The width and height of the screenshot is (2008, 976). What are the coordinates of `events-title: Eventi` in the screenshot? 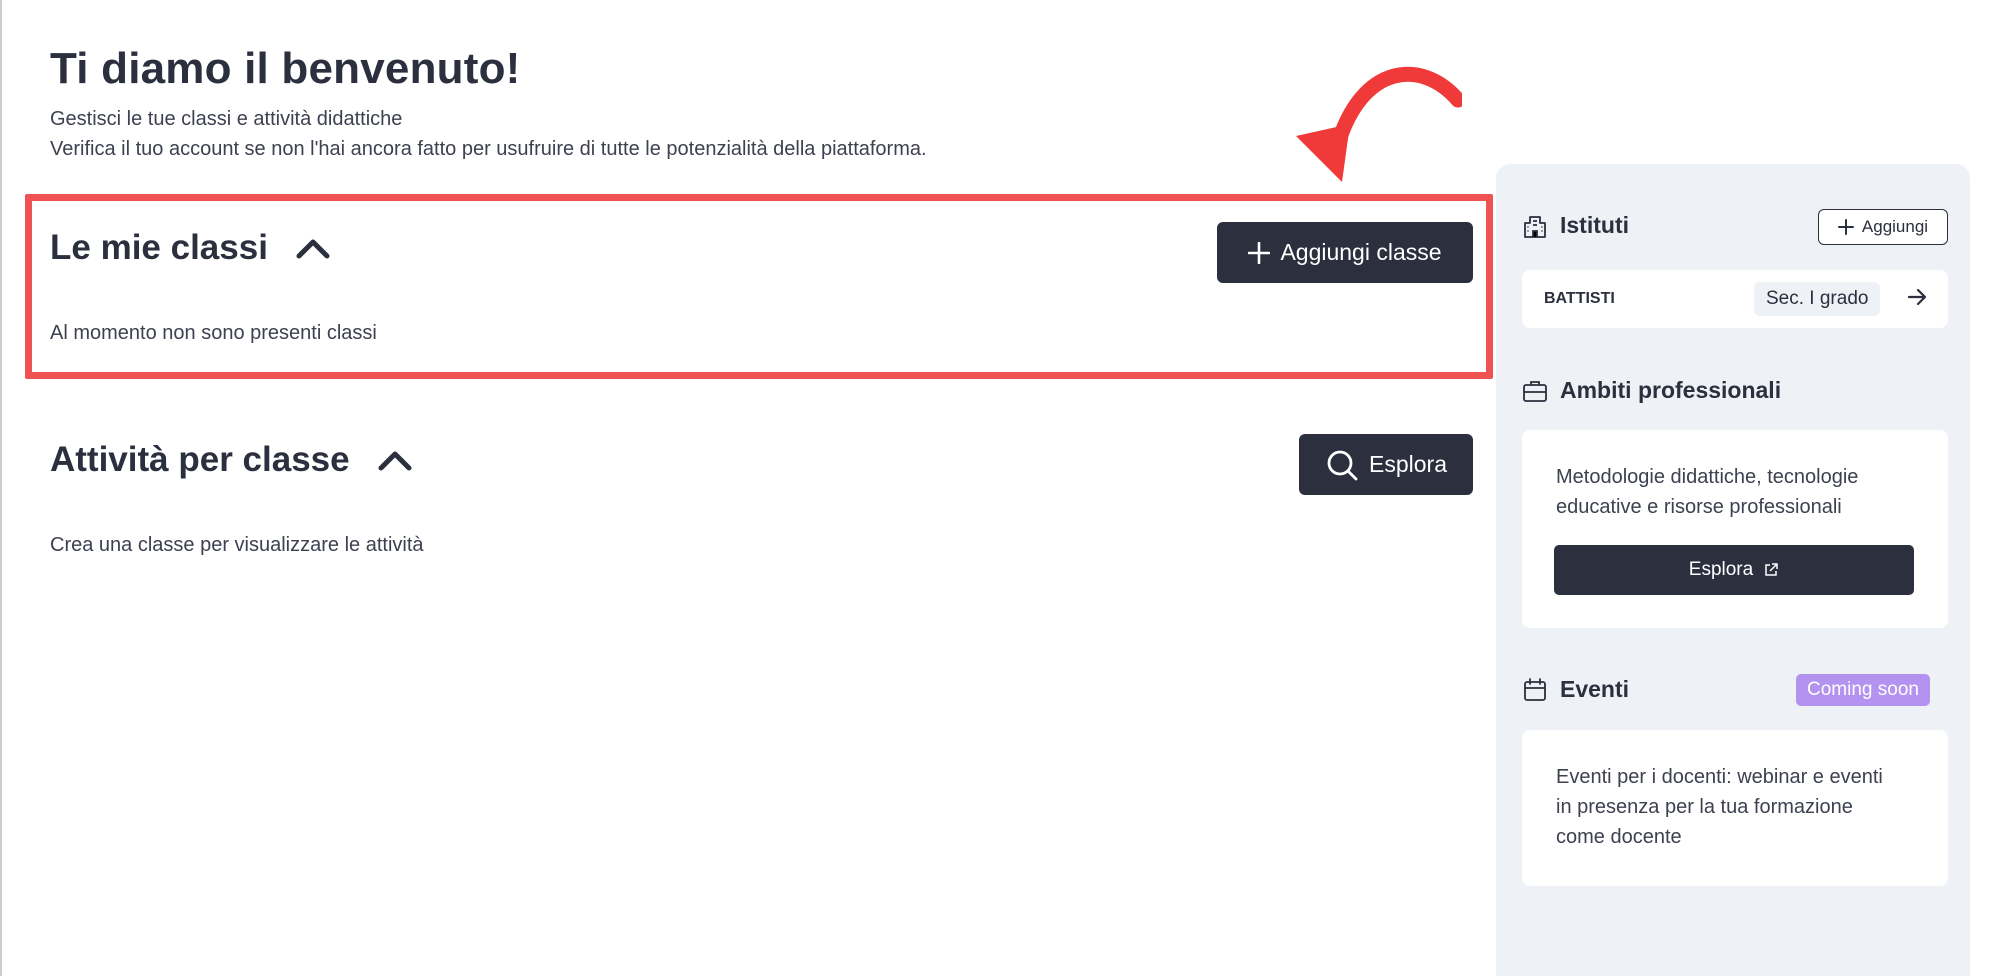 It's located at (1595, 689).